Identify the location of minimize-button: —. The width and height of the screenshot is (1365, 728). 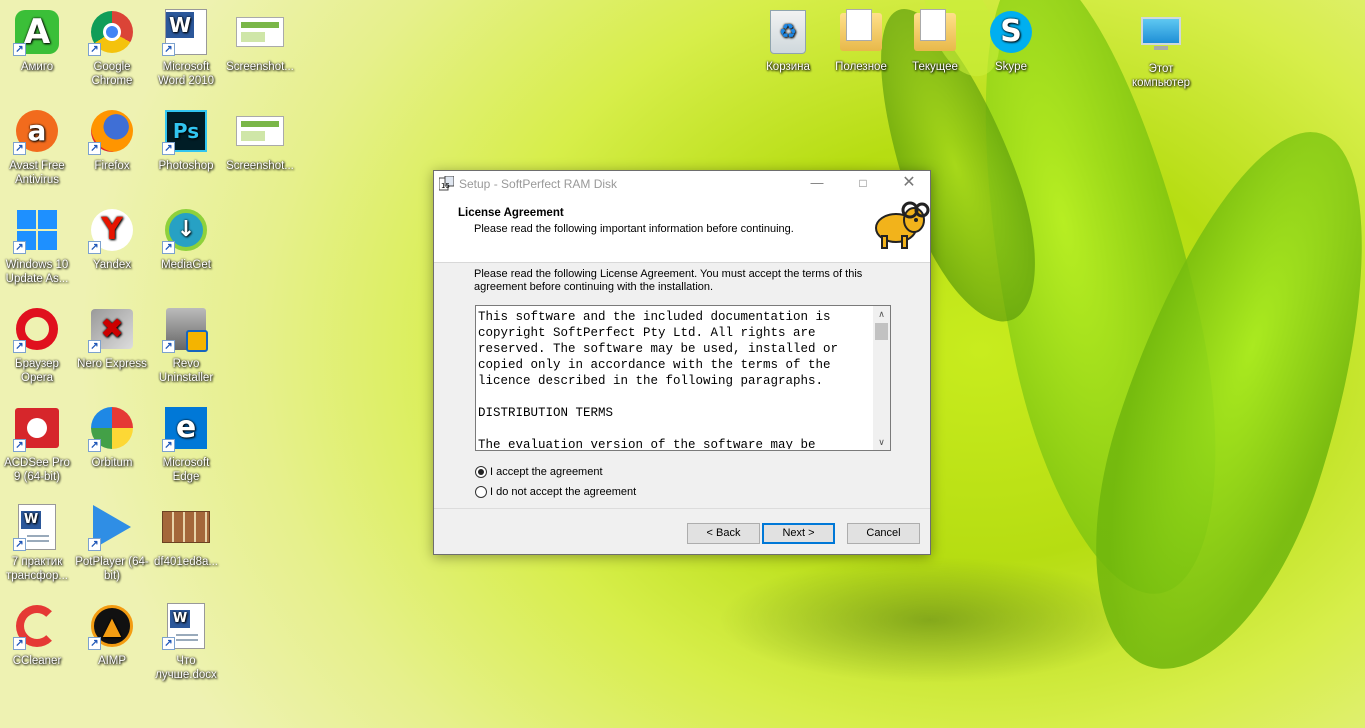
(817, 183).